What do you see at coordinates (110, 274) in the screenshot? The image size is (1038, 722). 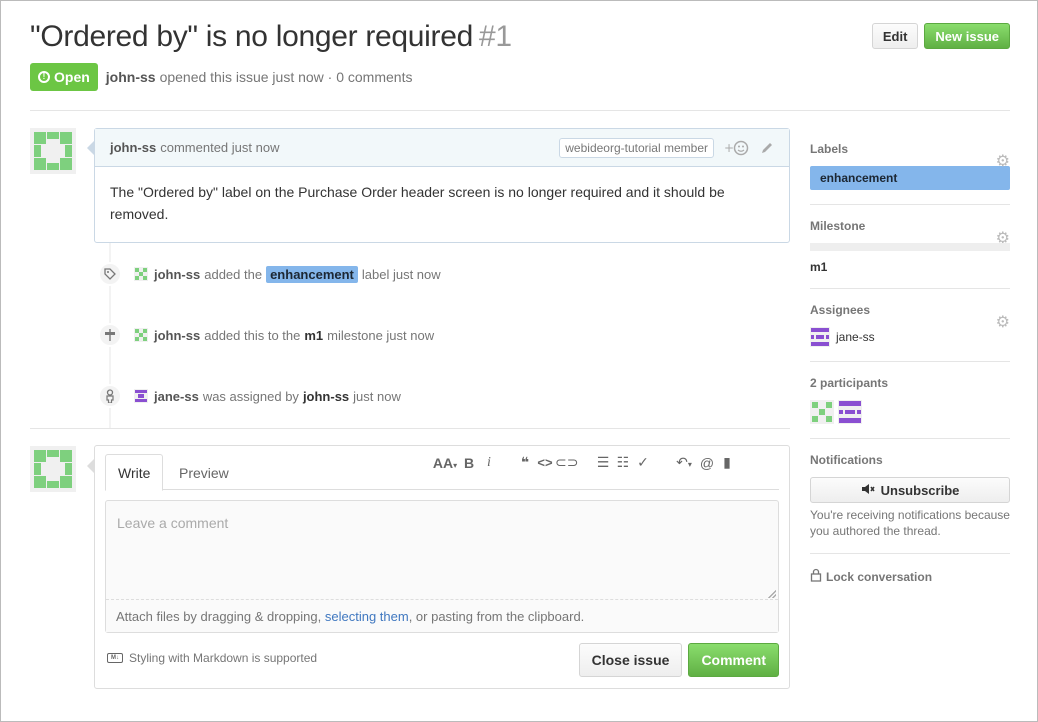 I see `tag-icon` at bounding box center [110, 274].